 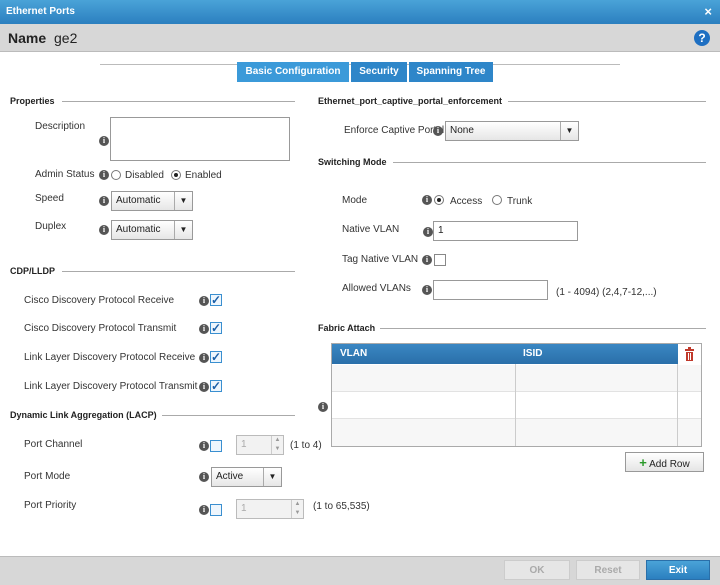 I want to click on tag-native-vlan-label: Tag Native VLAN, so click(x=380, y=259).